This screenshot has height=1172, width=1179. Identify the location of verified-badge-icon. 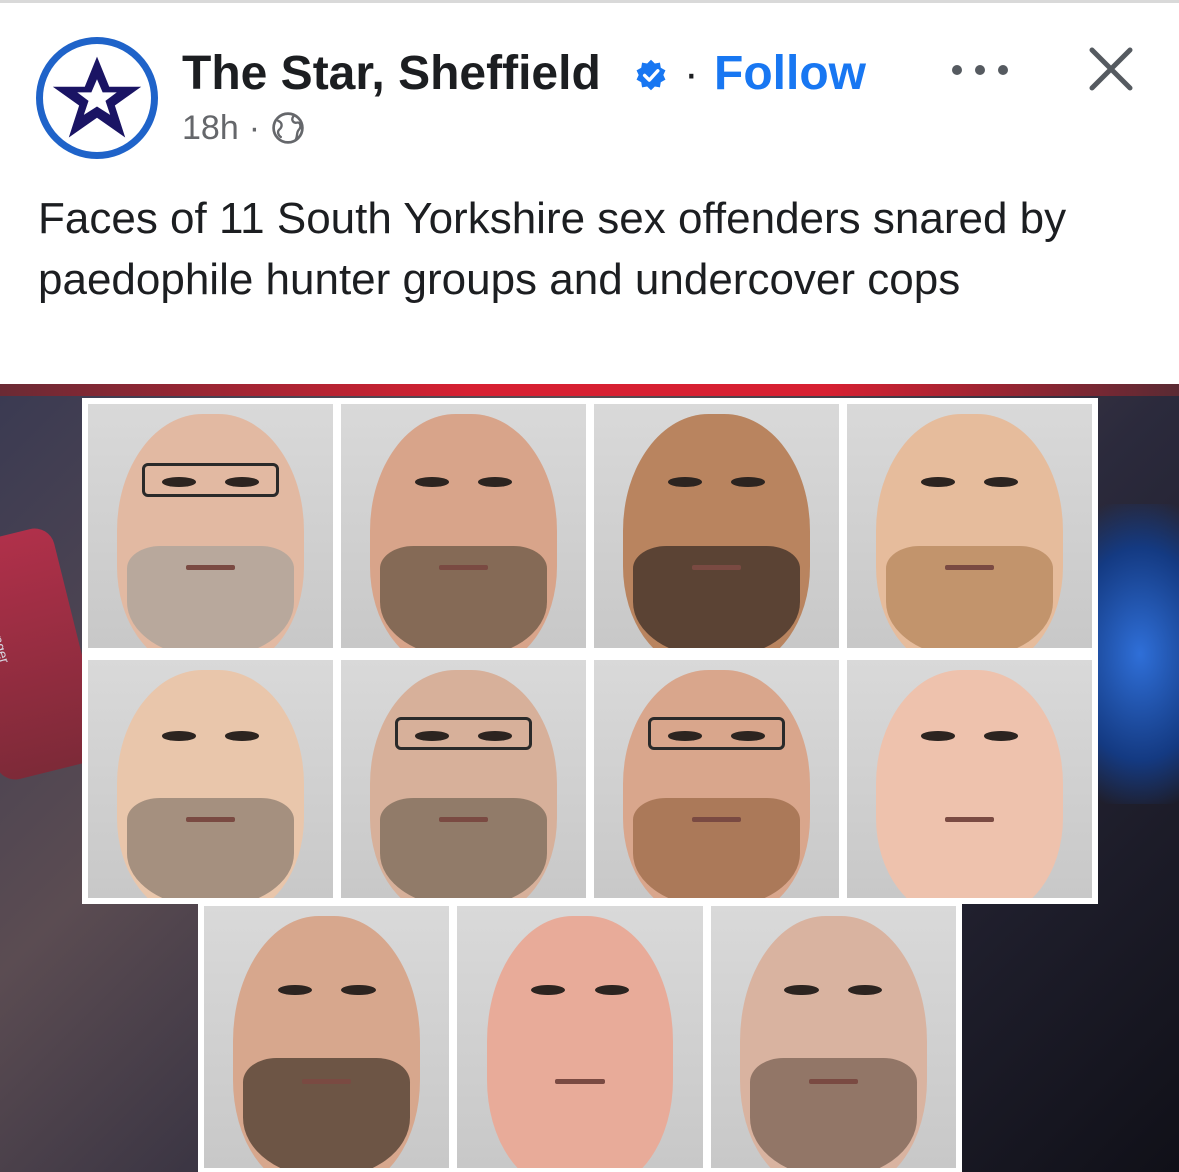
(651, 75).